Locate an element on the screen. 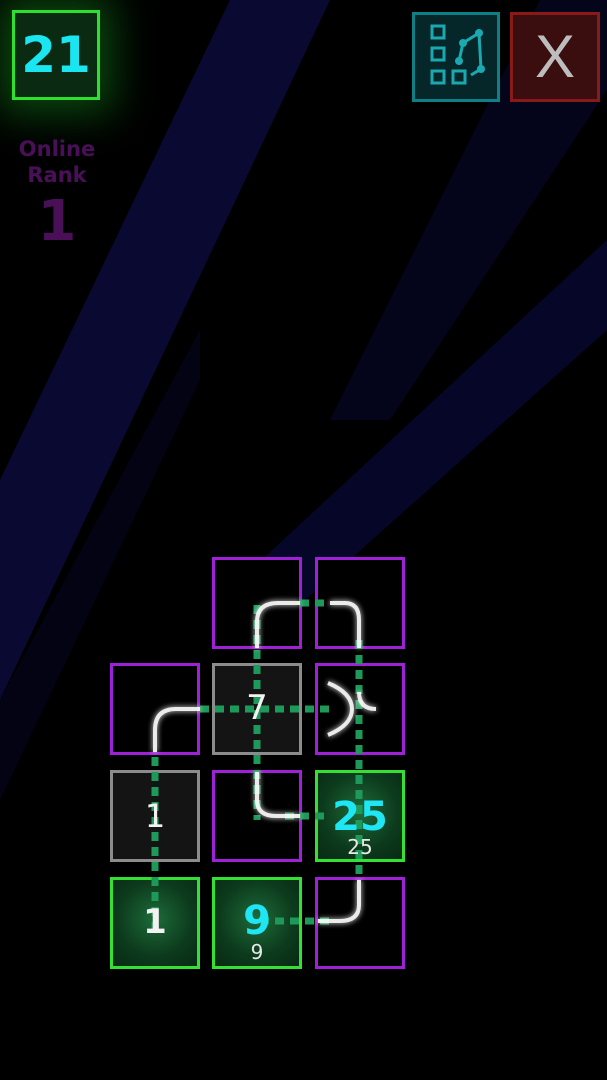 Image resolution: width=607 pixels, height=1080 pixels. close-icon: X is located at coordinates (555, 56).